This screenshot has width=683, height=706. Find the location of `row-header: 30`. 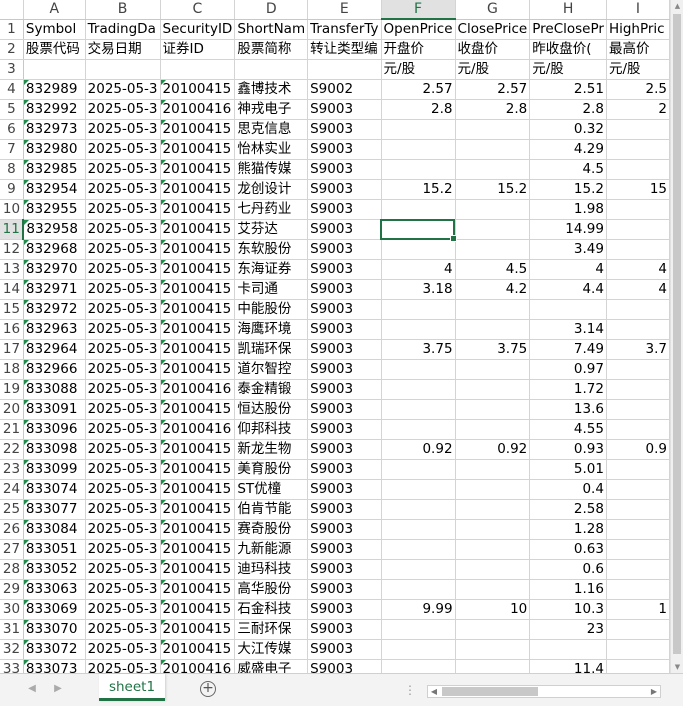

row-header: 30 is located at coordinates (12, 609).